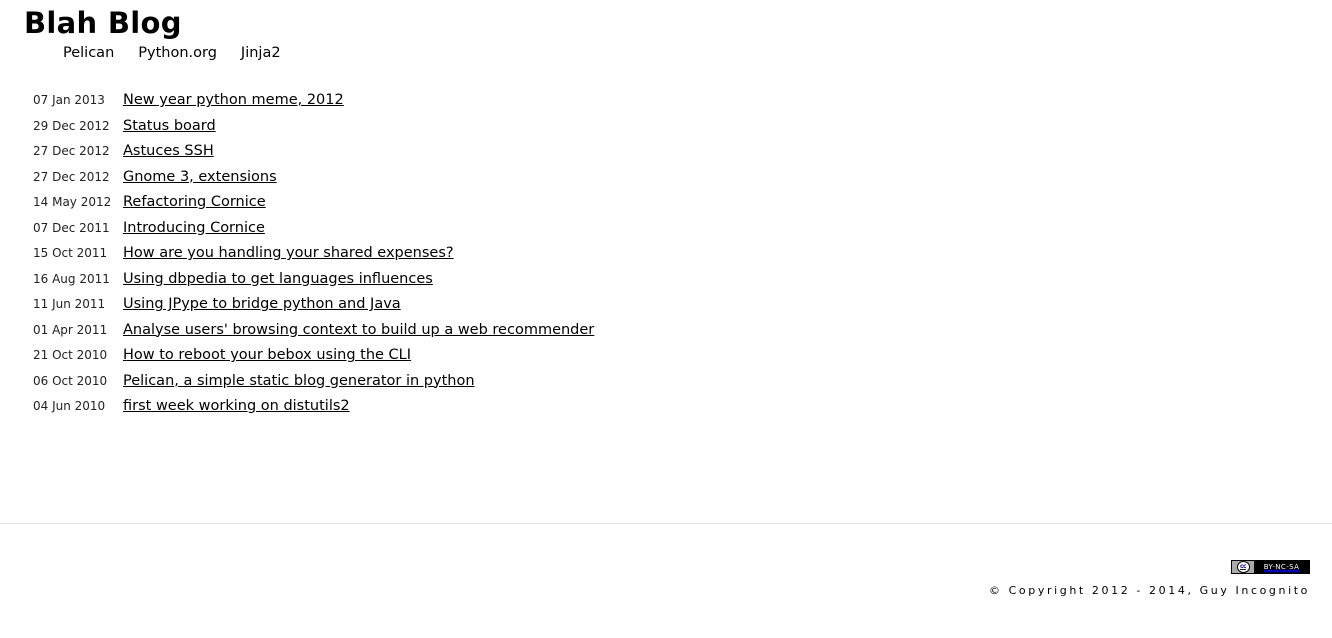 The image size is (1332, 638). Describe the element at coordinates (69, 304) in the screenshot. I see `post-date: 11 Jun 2011` at that location.